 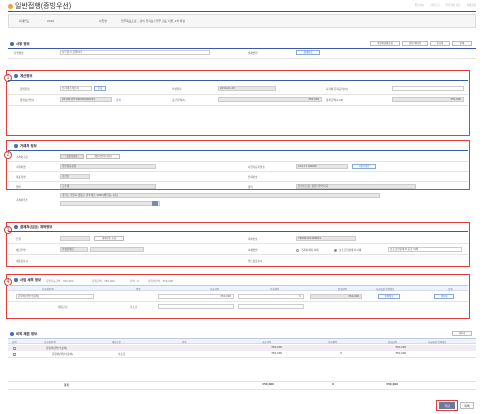 I want to click on row-amount-cell: 350,000, so click(x=400, y=353).